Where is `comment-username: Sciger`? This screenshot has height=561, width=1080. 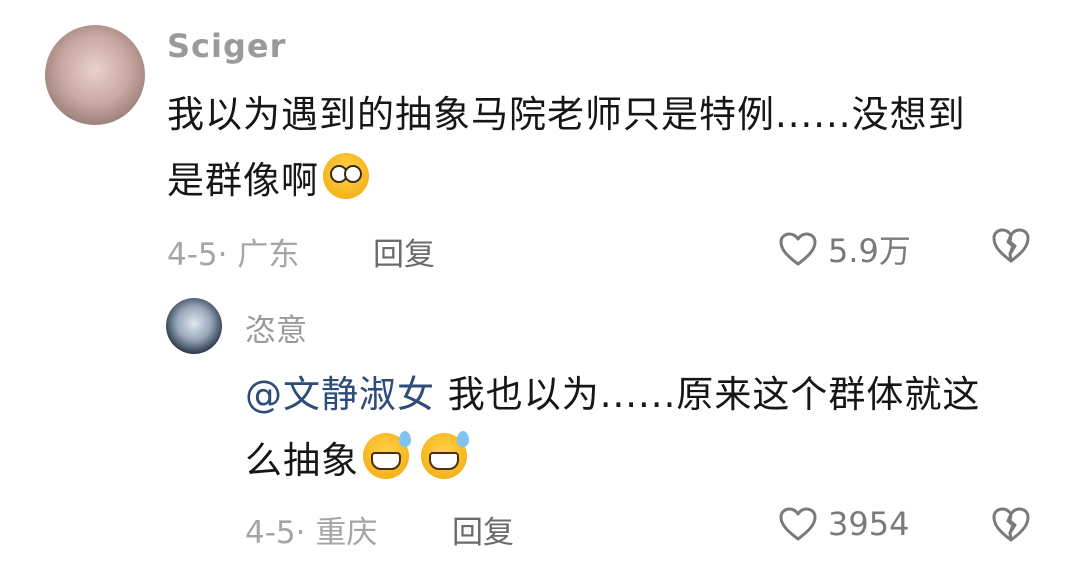
comment-username: Sciger is located at coordinates (226, 46).